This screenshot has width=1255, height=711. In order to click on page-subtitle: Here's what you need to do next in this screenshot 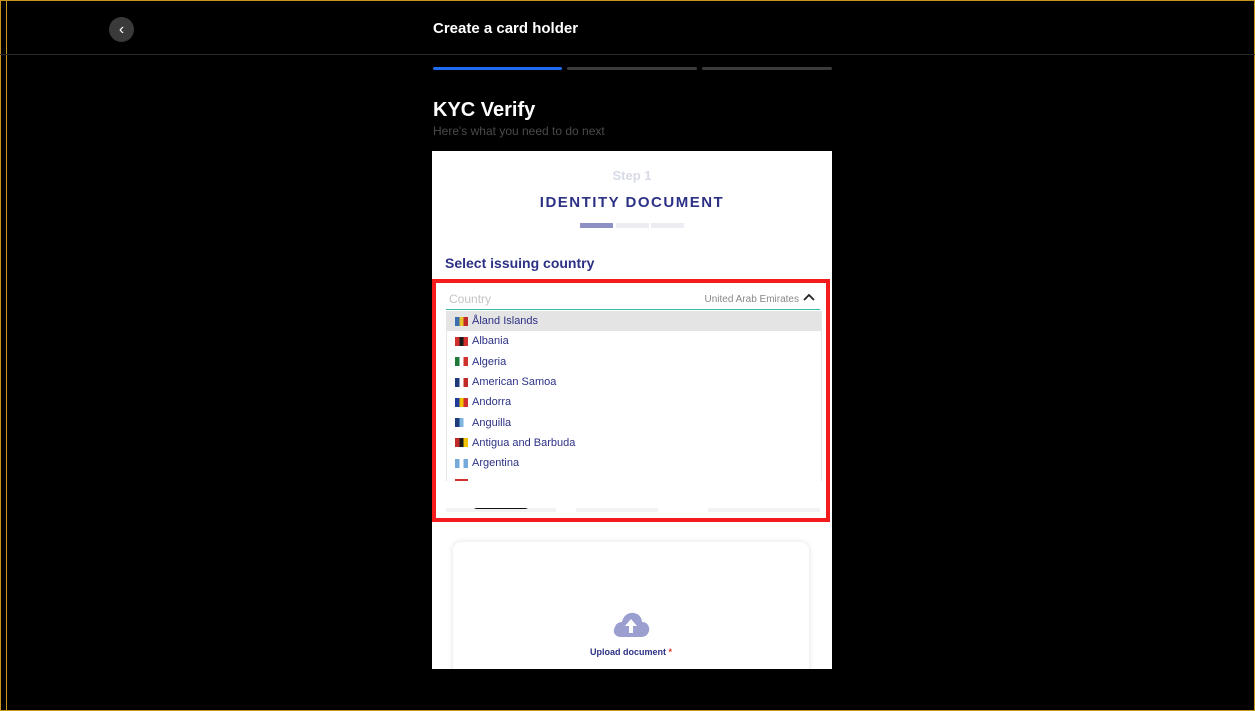, I will do `click(519, 131)`.